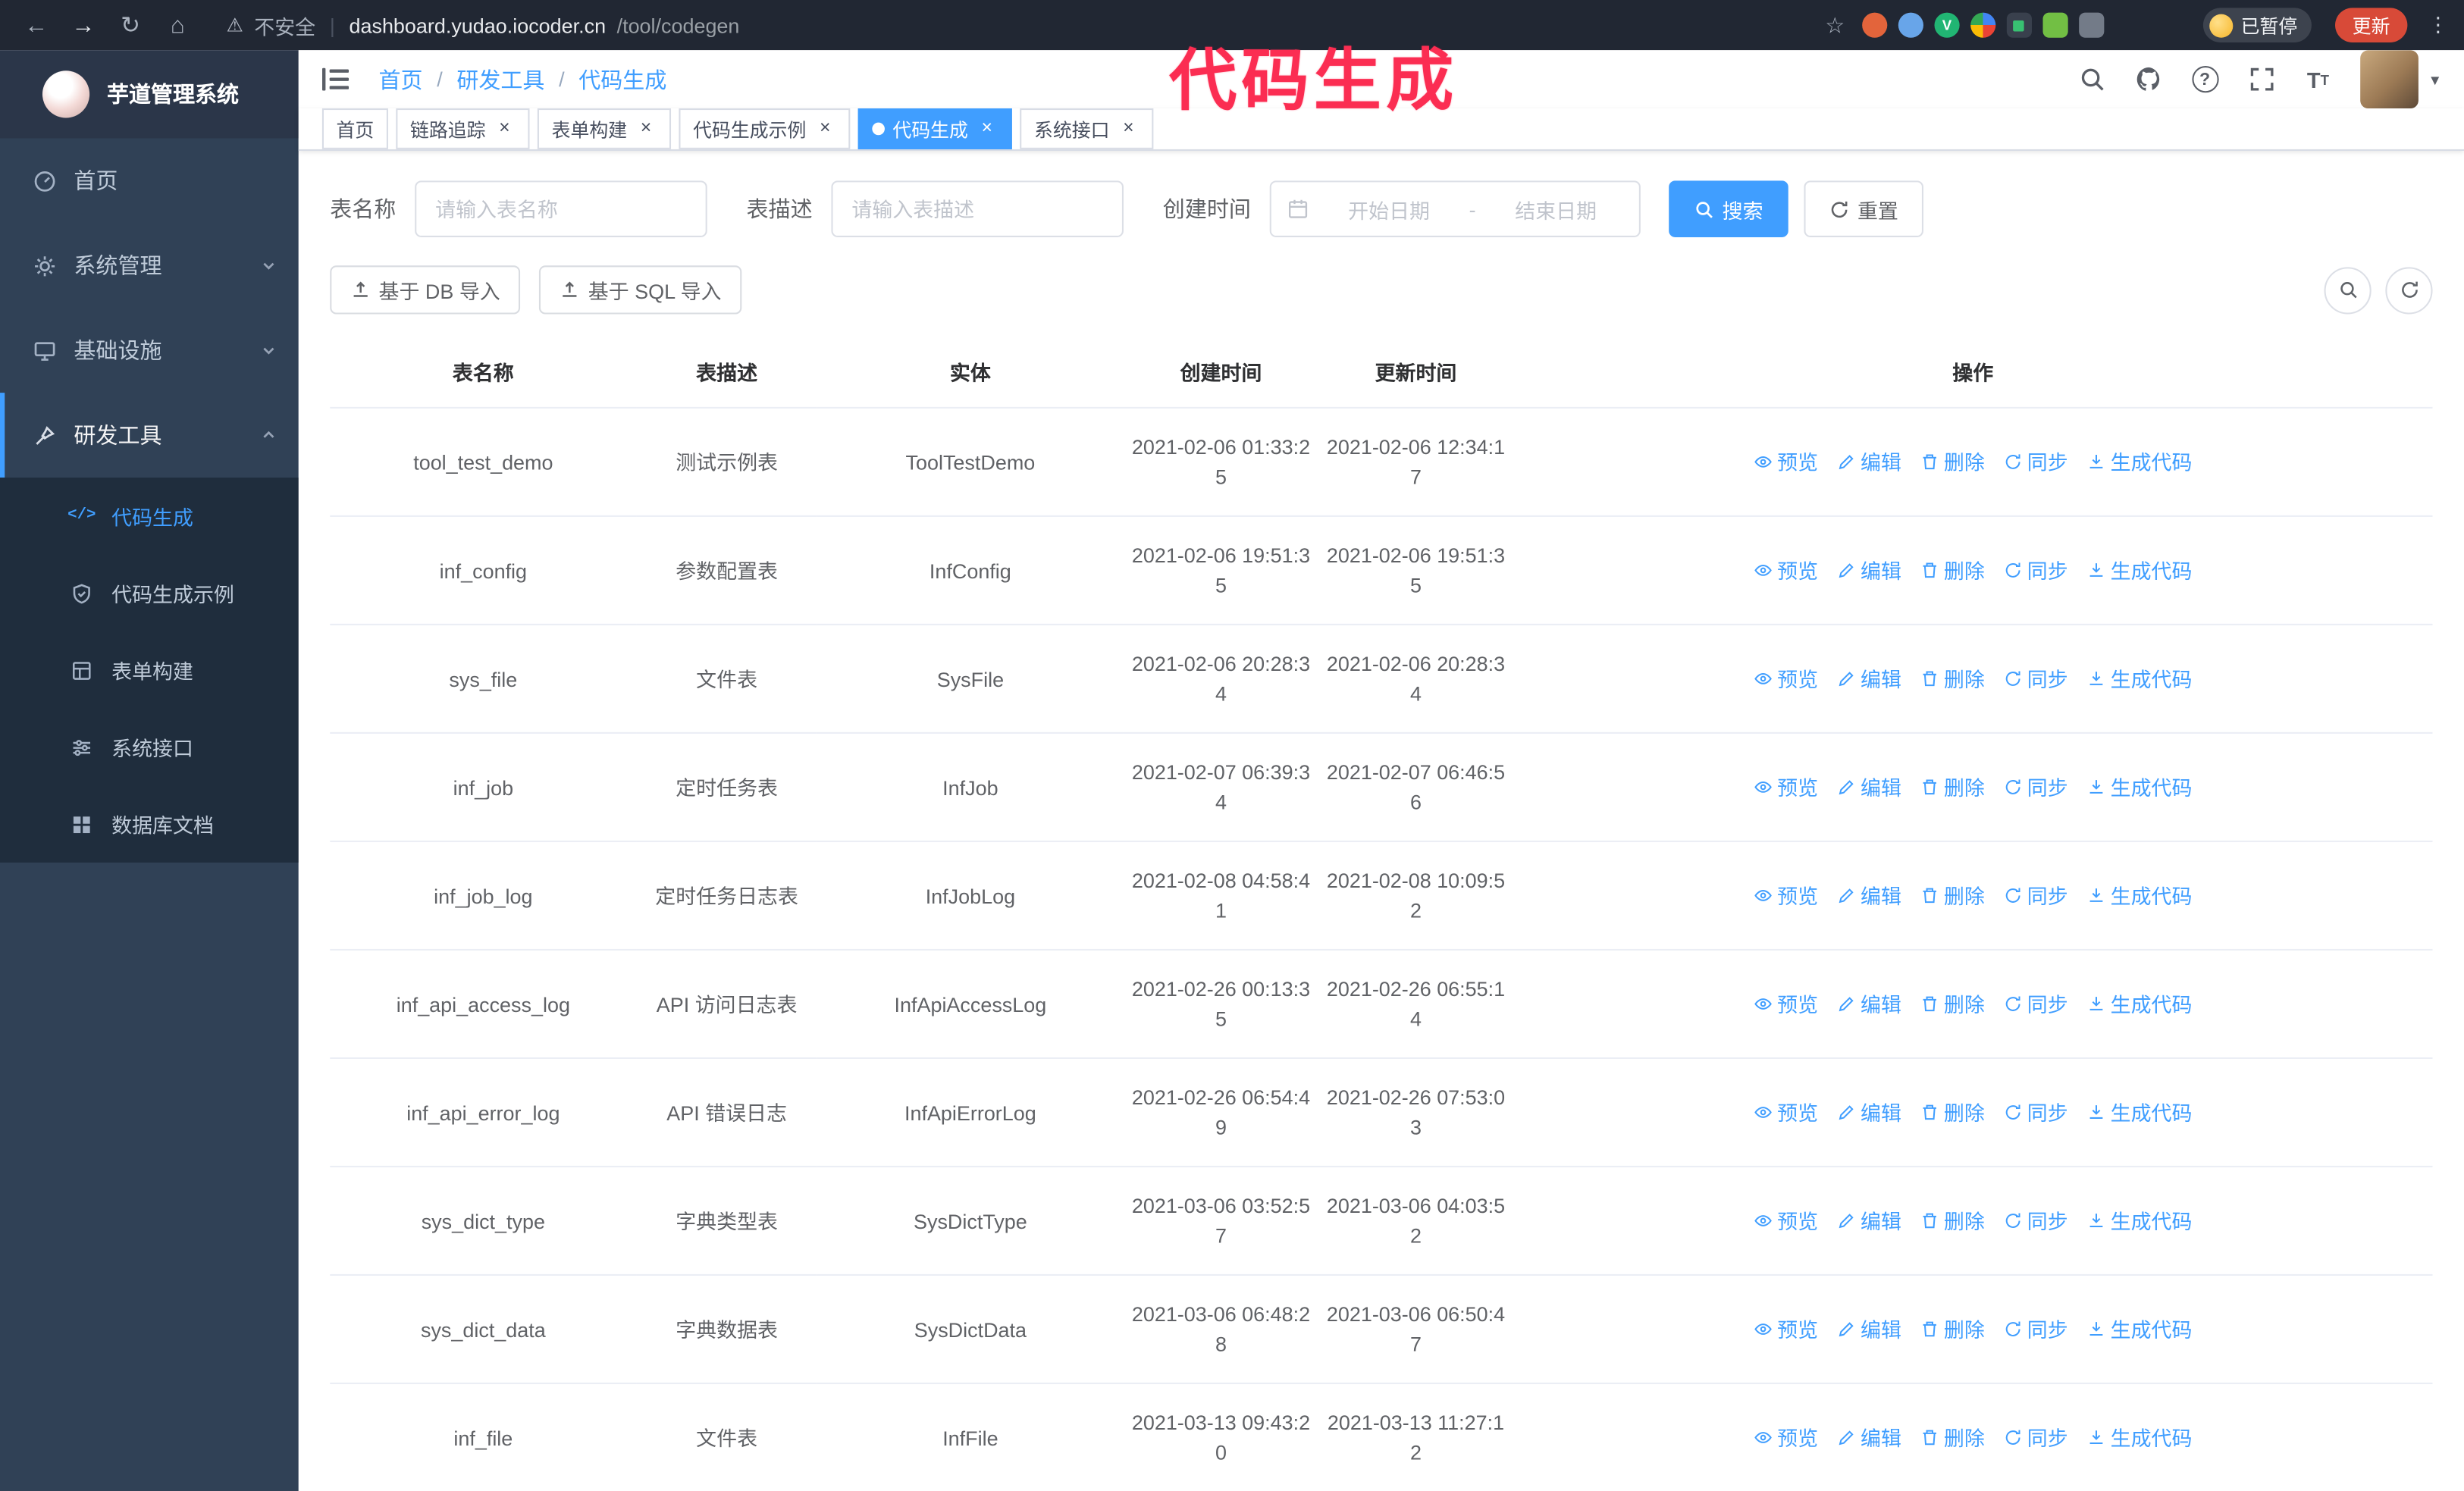 Image resolution: width=2464 pixels, height=1491 pixels. Describe the element at coordinates (2261, 79) in the screenshot. I see `fullscreen-icon` at that location.